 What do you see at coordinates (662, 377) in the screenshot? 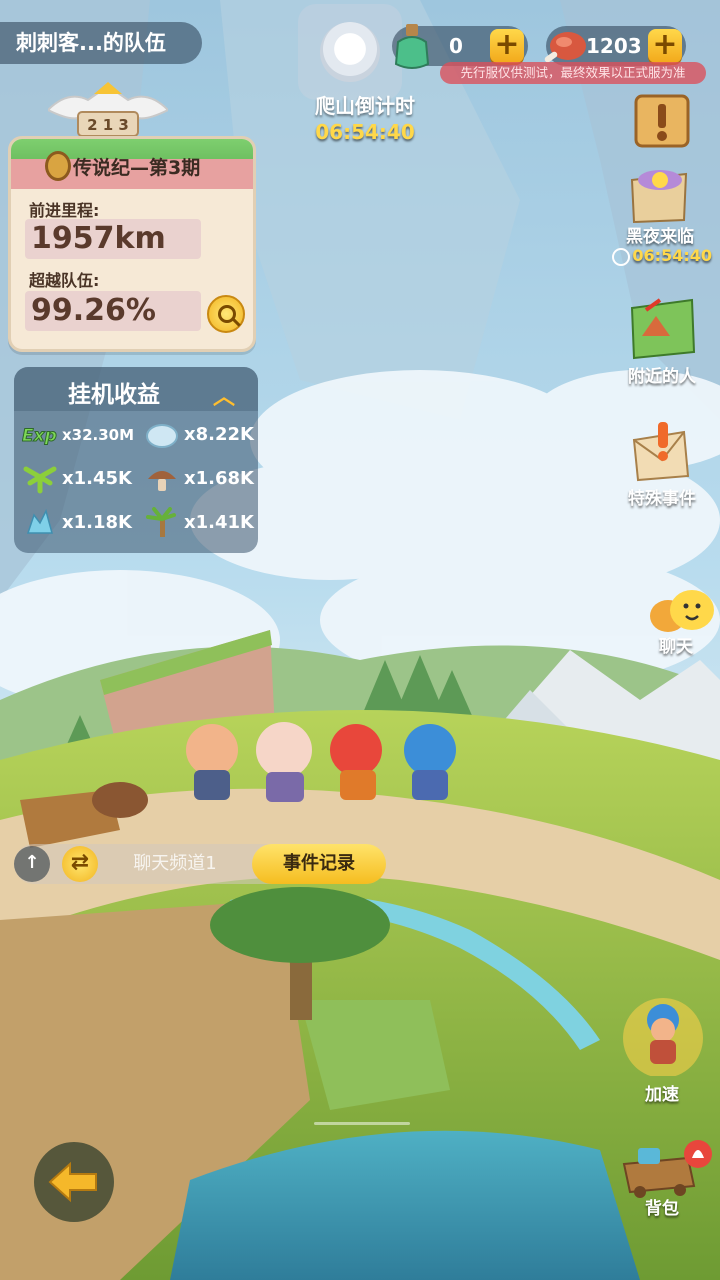
I see `nearby-people-label: 附近的人` at bounding box center [662, 377].